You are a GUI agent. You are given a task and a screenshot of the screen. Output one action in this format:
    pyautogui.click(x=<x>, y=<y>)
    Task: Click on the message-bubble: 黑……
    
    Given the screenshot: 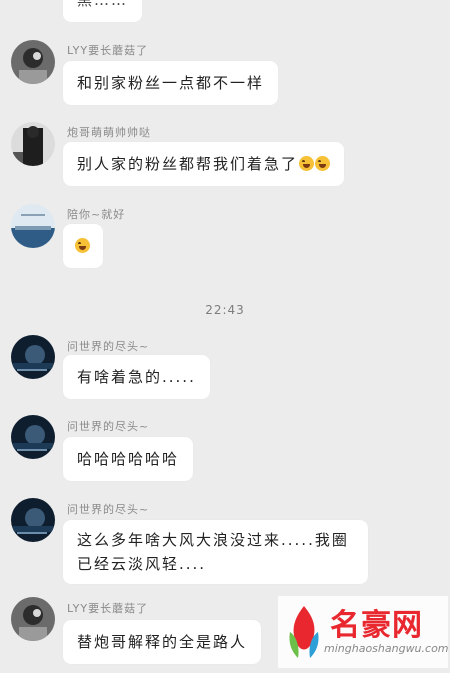 What is the action you would take?
    pyautogui.click(x=103, y=11)
    